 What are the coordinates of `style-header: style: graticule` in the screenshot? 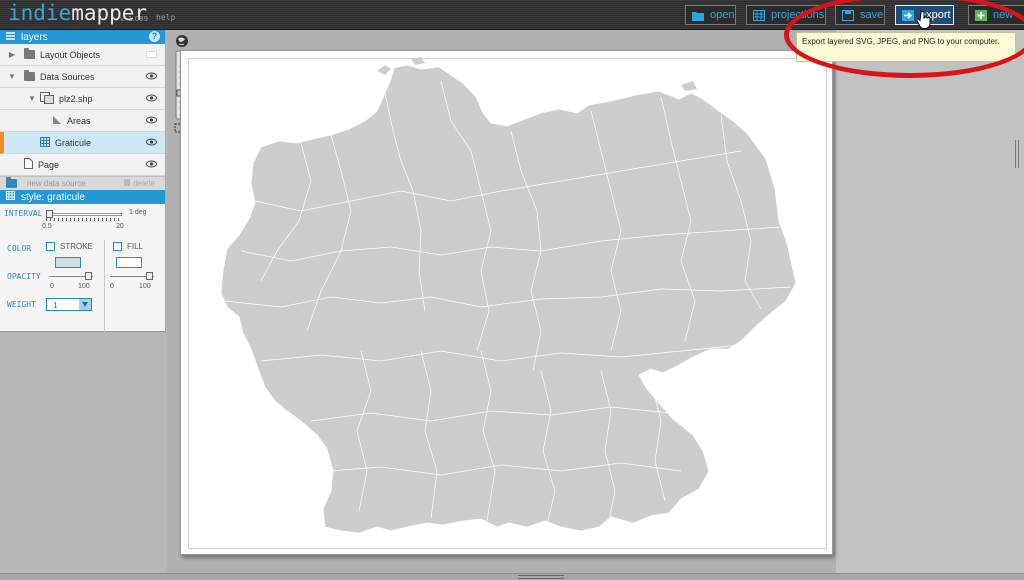 It's located at (82, 197).